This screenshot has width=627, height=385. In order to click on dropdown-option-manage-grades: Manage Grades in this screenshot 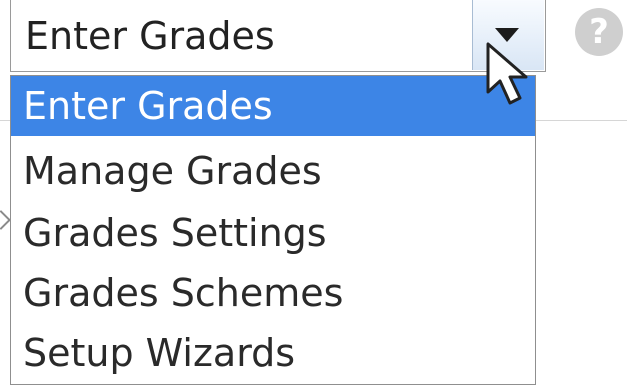, I will do `click(273, 171)`.